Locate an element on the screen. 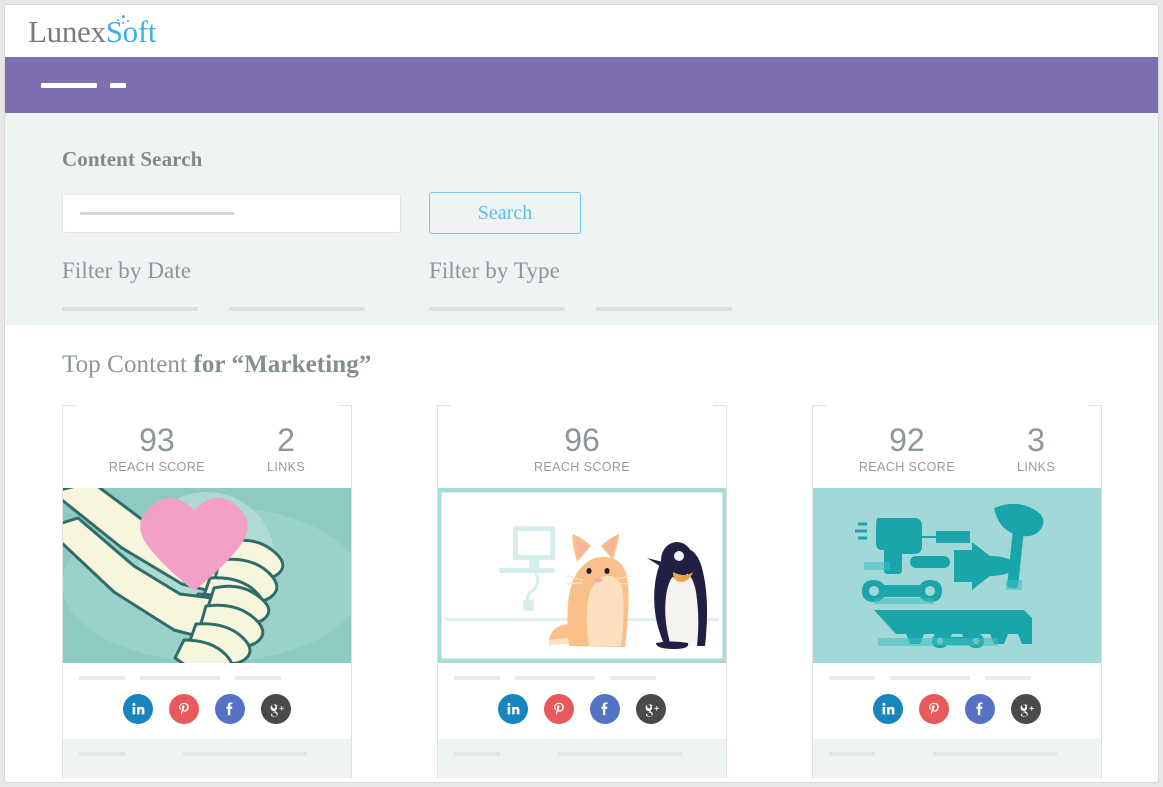 The width and height of the screenshot is (1163, 787). results-title-regular: Top Content is located at coordinates (128, 364).